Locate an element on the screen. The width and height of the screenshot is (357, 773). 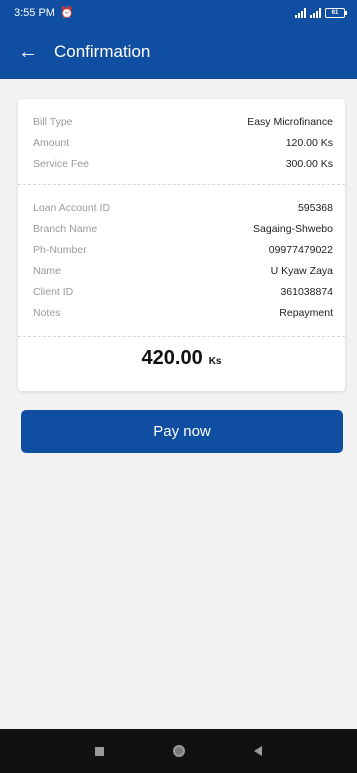
detail-row: Service Fee 300.00 Ks is located at coordinates (183, 164).